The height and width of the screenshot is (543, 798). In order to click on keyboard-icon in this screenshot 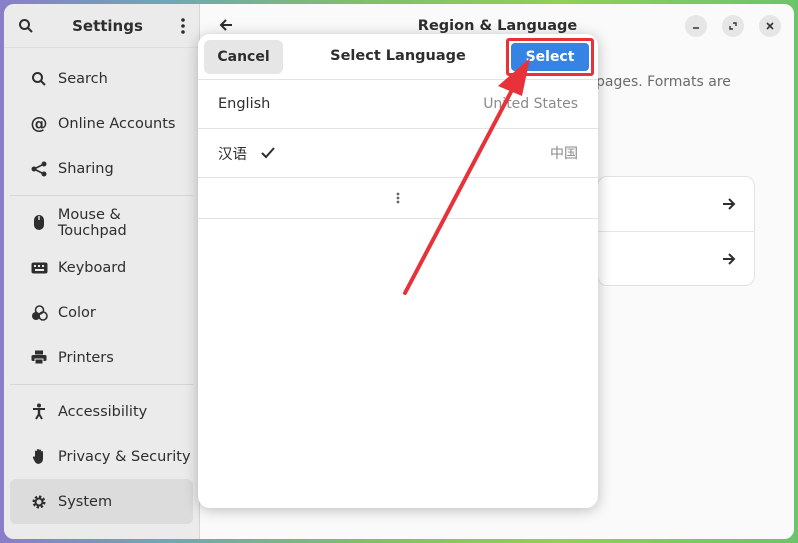, I will do `click(39, 268)`.